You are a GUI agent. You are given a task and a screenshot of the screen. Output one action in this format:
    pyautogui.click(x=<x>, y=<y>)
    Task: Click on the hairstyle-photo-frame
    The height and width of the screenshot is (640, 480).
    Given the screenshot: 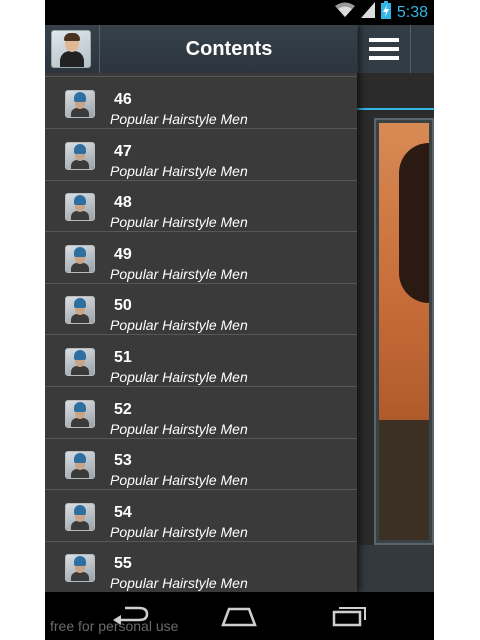 What is the action you would take?
    pyautogui.click(x=404, y=331)
    